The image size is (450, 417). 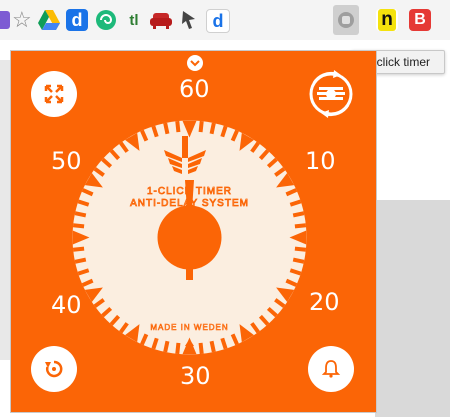 I want to click on timer-logo-icon, so click(x=331, y=94).